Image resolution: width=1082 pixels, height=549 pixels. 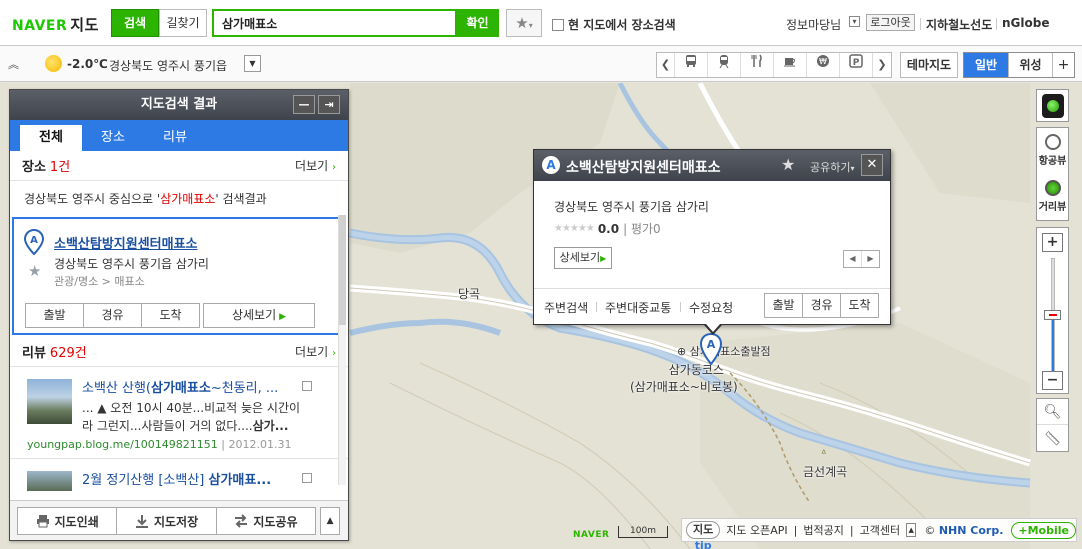 I want to click on search-input, so click(x=334, y=23).